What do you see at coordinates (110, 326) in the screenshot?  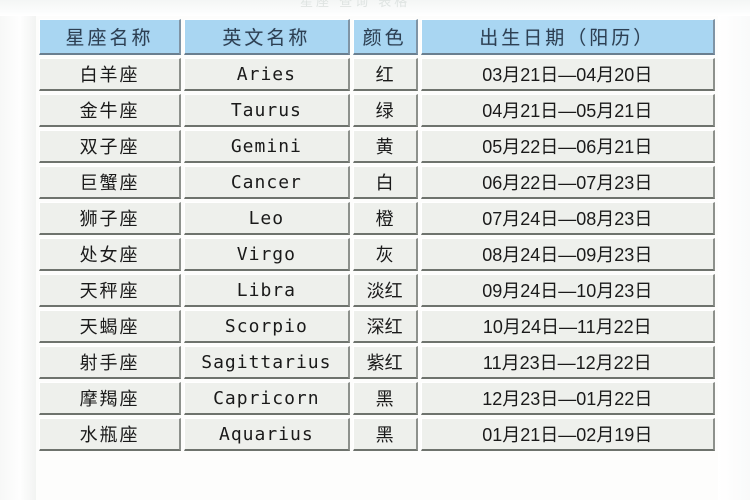 I see `cell-cn-name: 天蝎座` at bounding box center [110, 326].